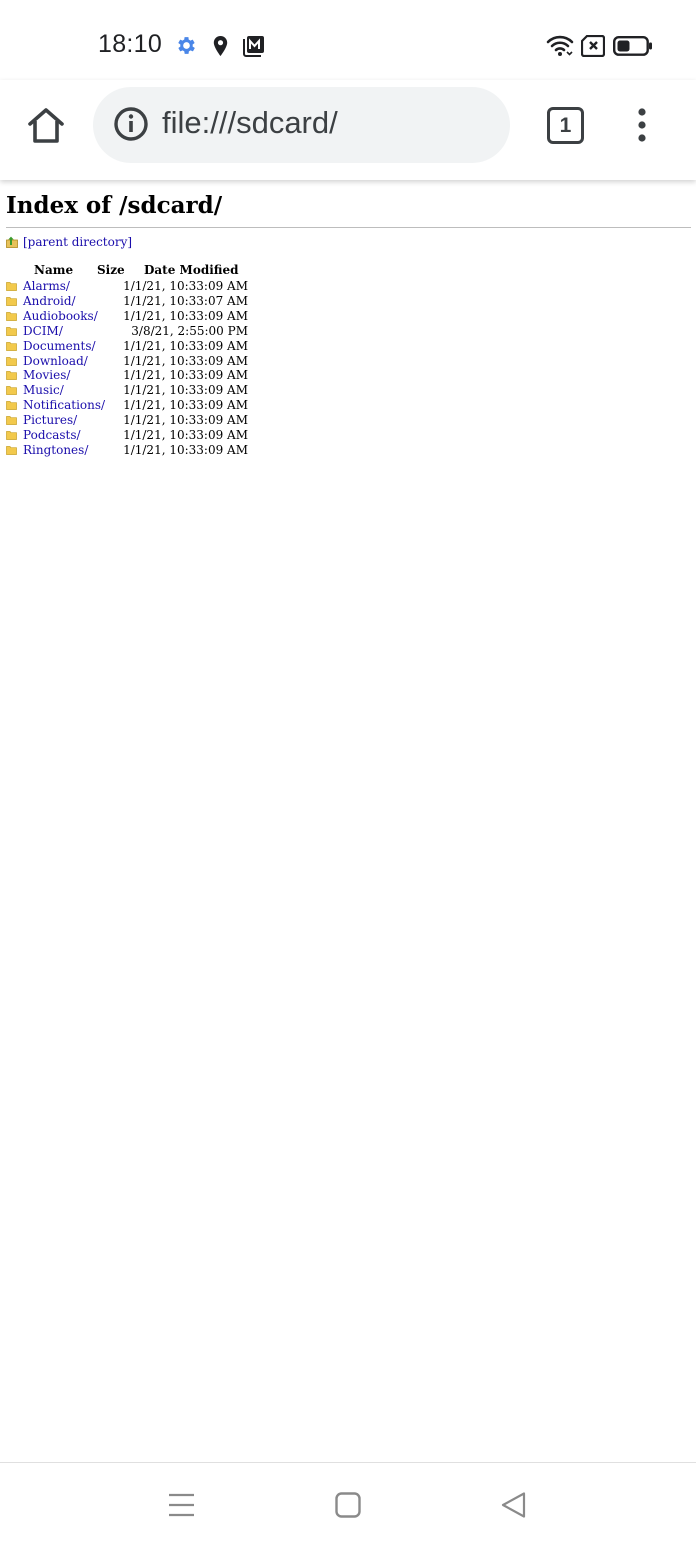 This screenshot has width=696, height=1547. What do you see at coordinates (189, 330) in the screenshot?
I see `date-modified-cell: 3/8/21, 2:55:00 PM` at bounding box center [189, 330].